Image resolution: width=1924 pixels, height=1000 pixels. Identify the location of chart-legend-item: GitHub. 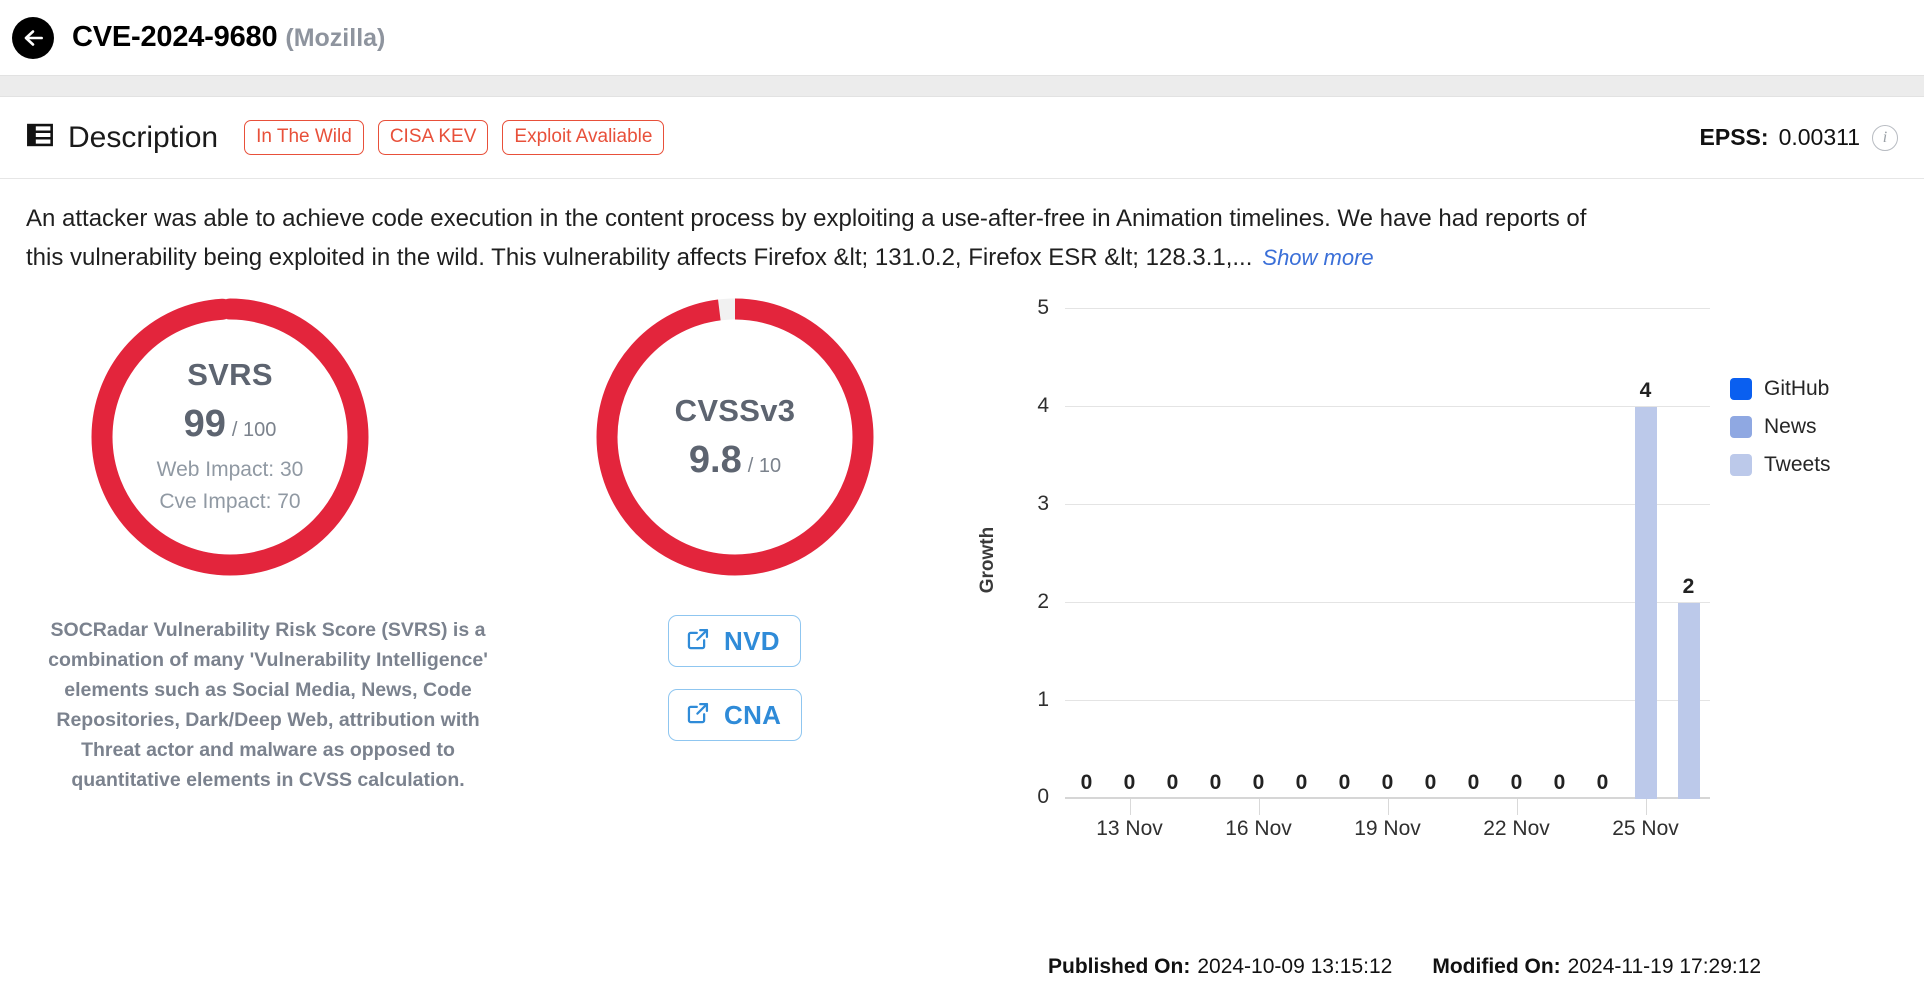
(1780, 389).